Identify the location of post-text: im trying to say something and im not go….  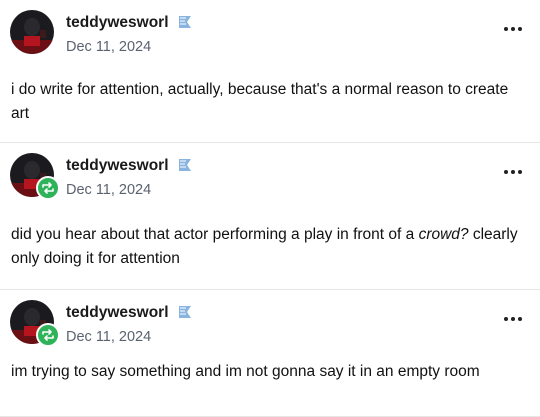
(245, 371).